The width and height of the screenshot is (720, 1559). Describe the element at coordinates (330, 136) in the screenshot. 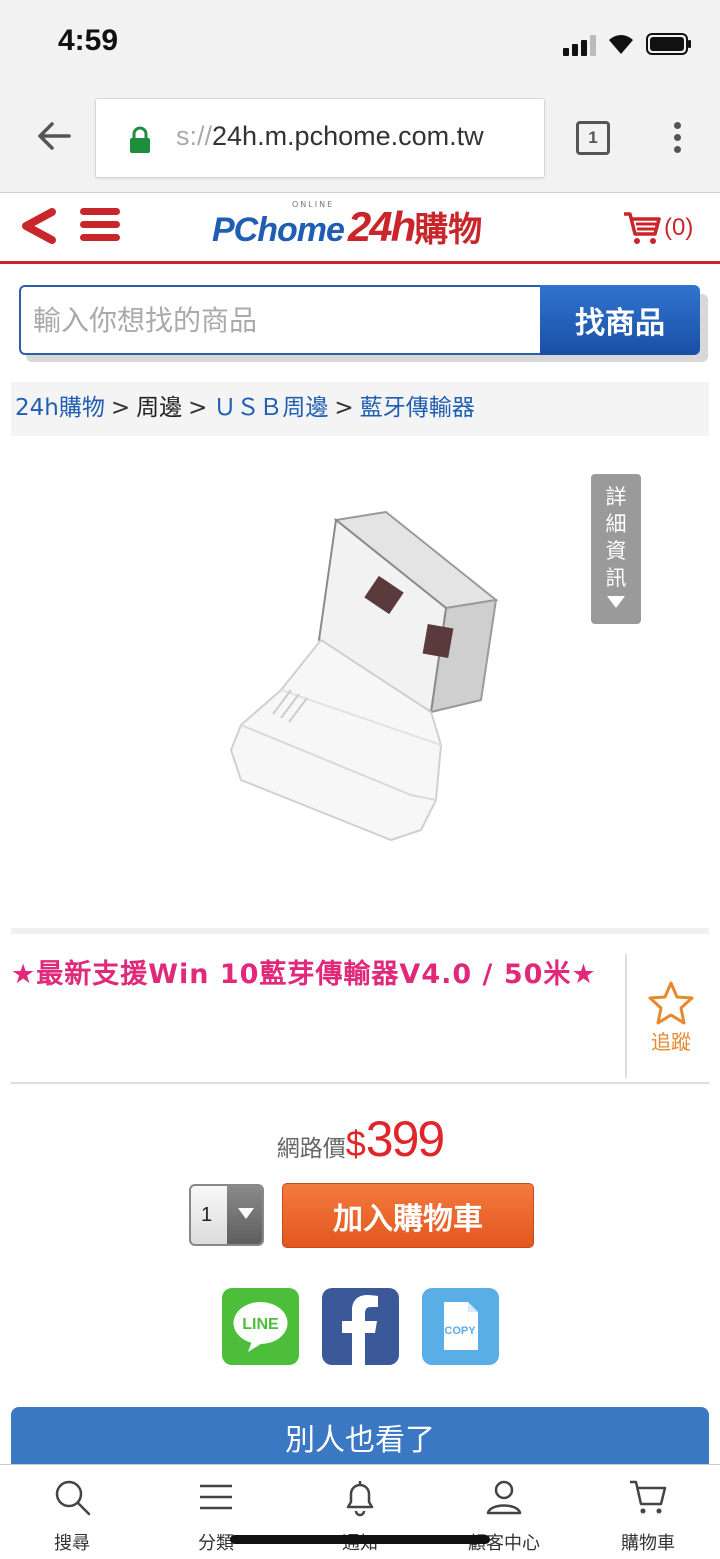

I see `url-text: s://24h.m.pchome.com.tw` at that location.